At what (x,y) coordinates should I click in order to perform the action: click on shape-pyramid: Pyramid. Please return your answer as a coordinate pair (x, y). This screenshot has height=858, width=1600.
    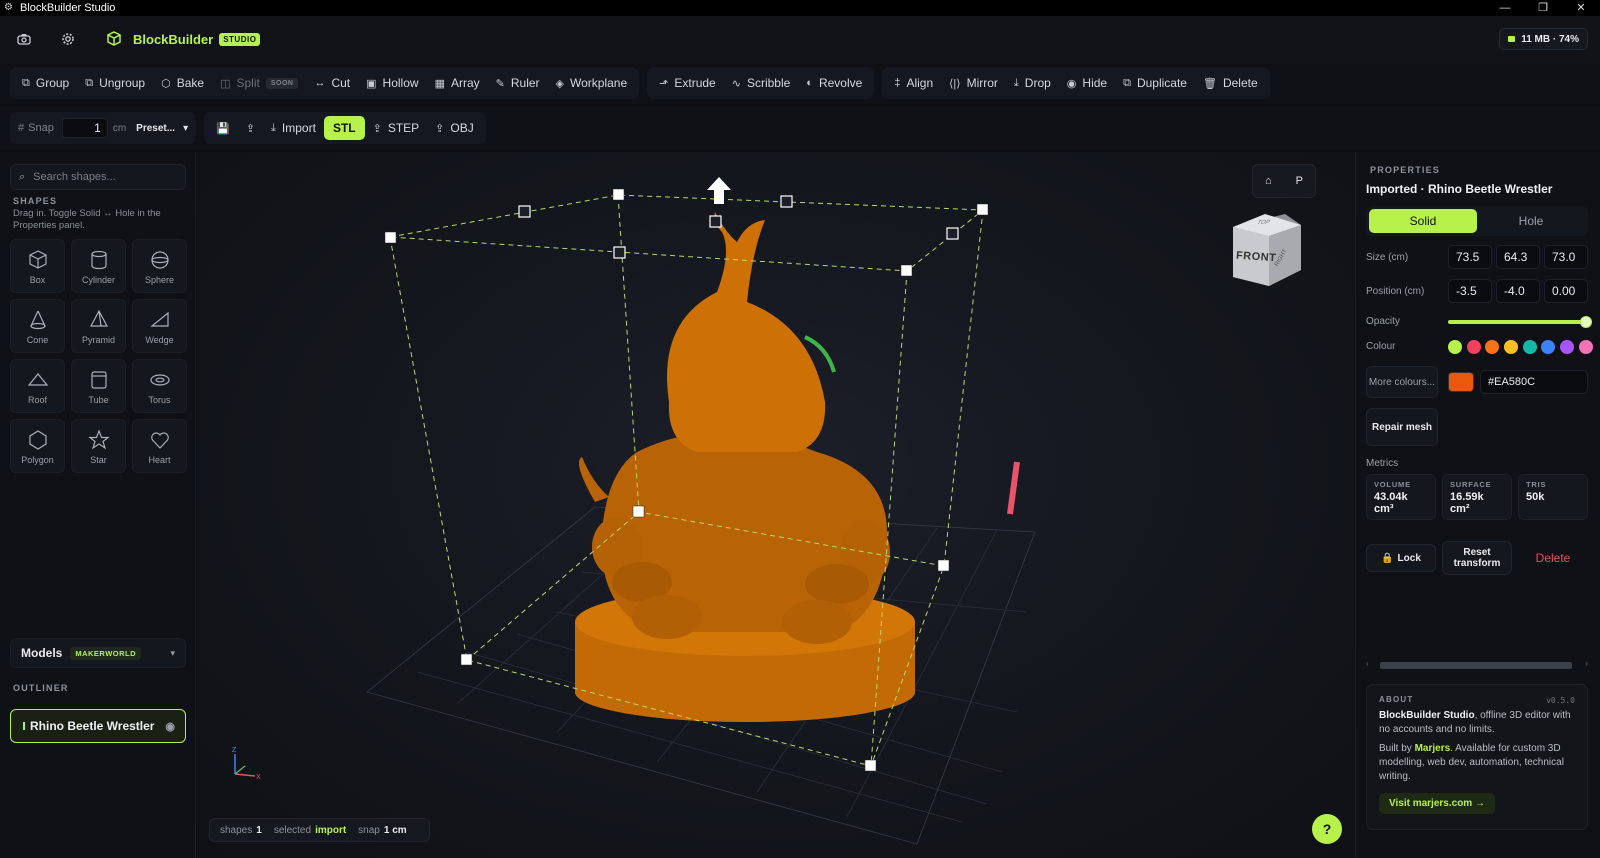
    Looking at the image, I should click on (98, 326).